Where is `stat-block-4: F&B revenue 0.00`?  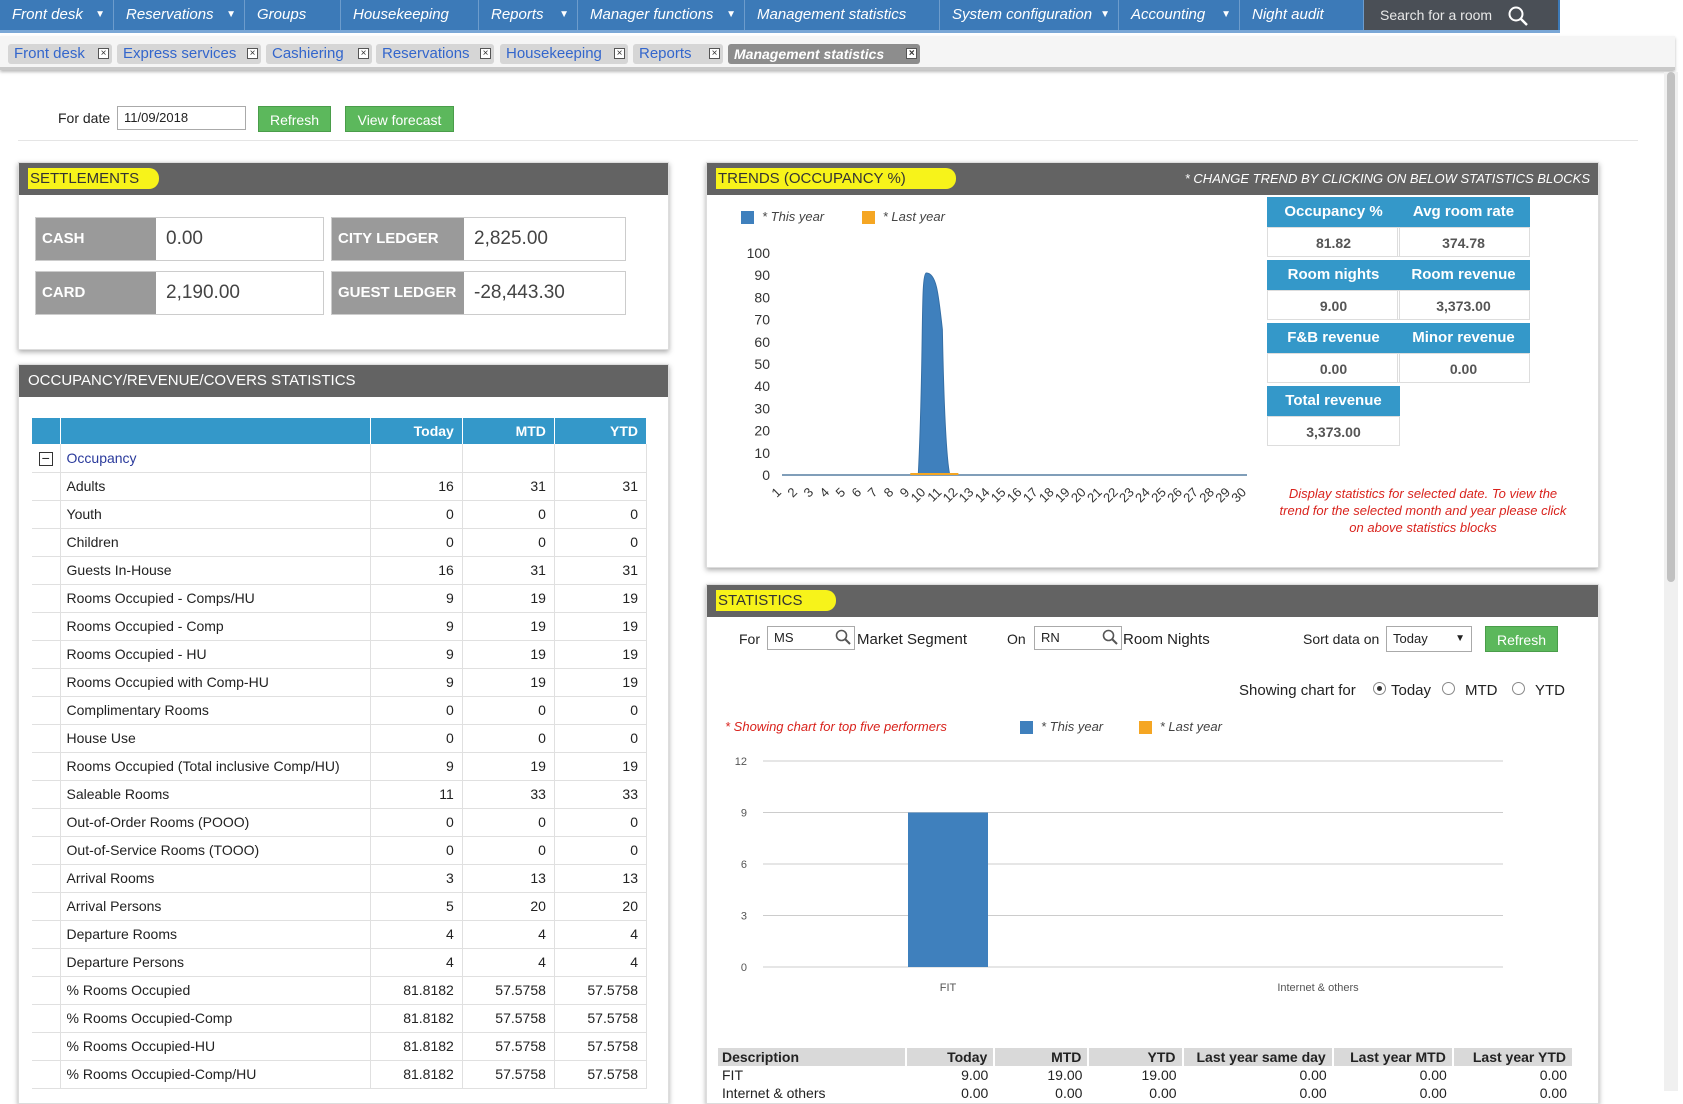 stat-block-4: F&B revenue 0.00 is located at coordinates (1333, 353).